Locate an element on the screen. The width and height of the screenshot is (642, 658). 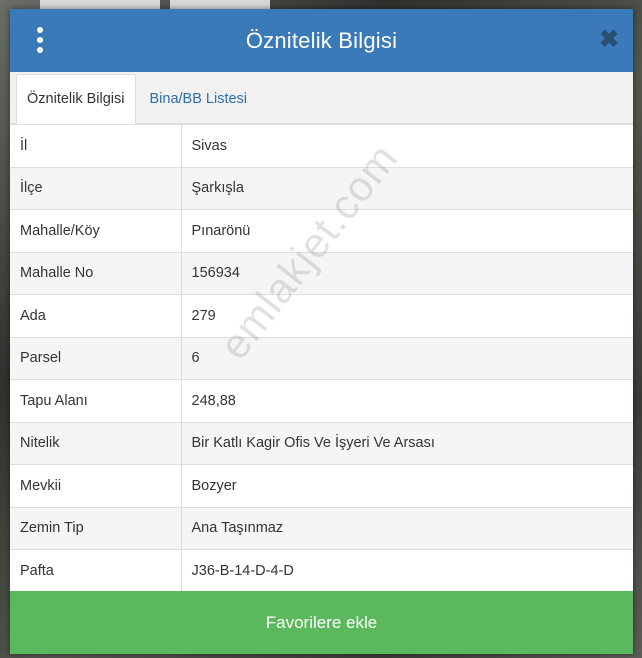
attribute-key: İl is located at coordinates (96, 145).